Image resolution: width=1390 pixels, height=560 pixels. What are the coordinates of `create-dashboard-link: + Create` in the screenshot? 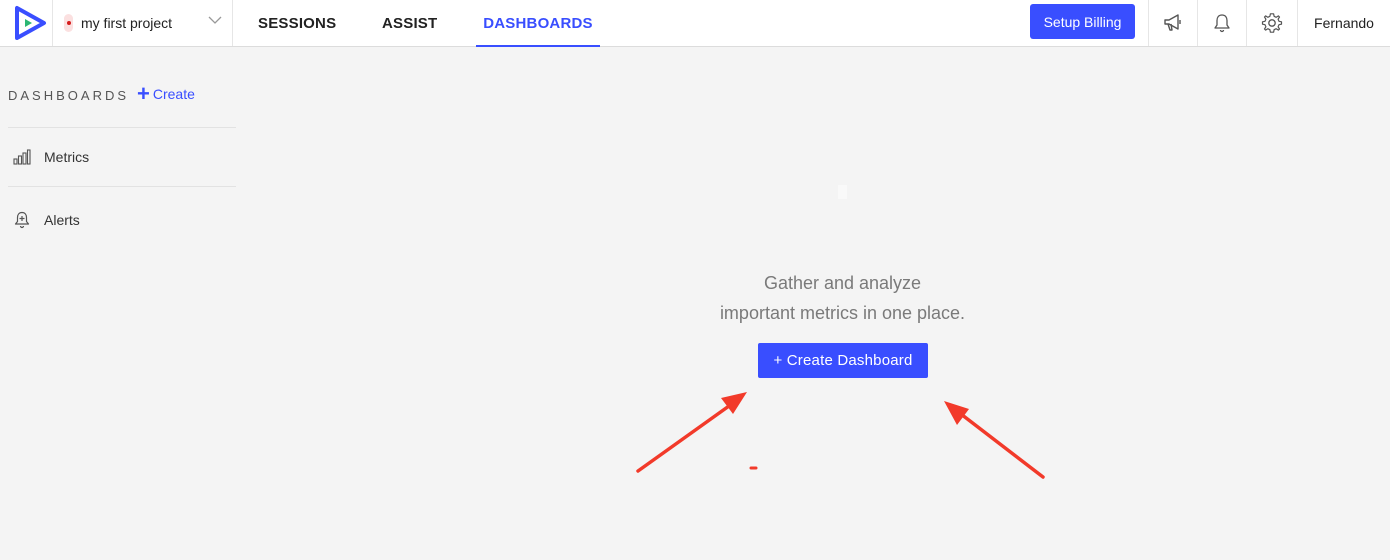 It's located at (166, 93).